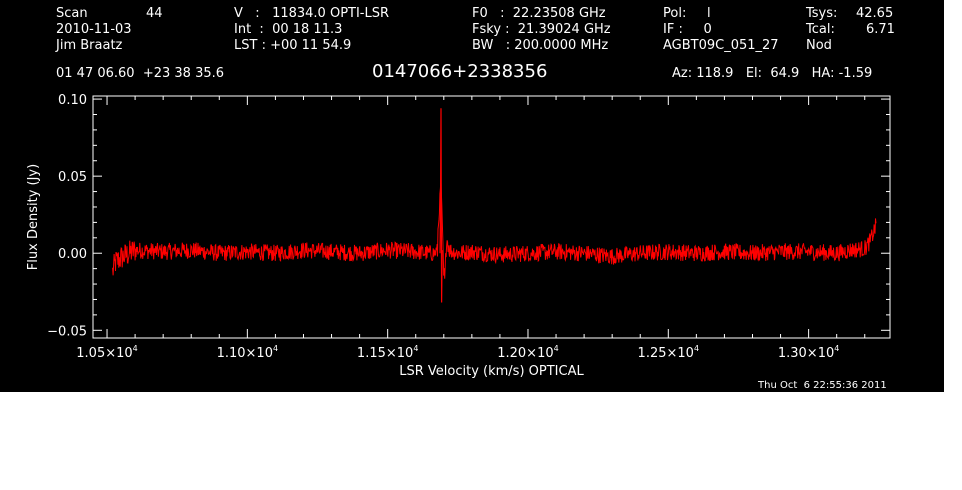 This screenshot has height=490, width=962. What do you see at coordinates (808, 352) in the screenshot?
I see `x-tick-label: 1.30×104` at bounding box center [808, 352].